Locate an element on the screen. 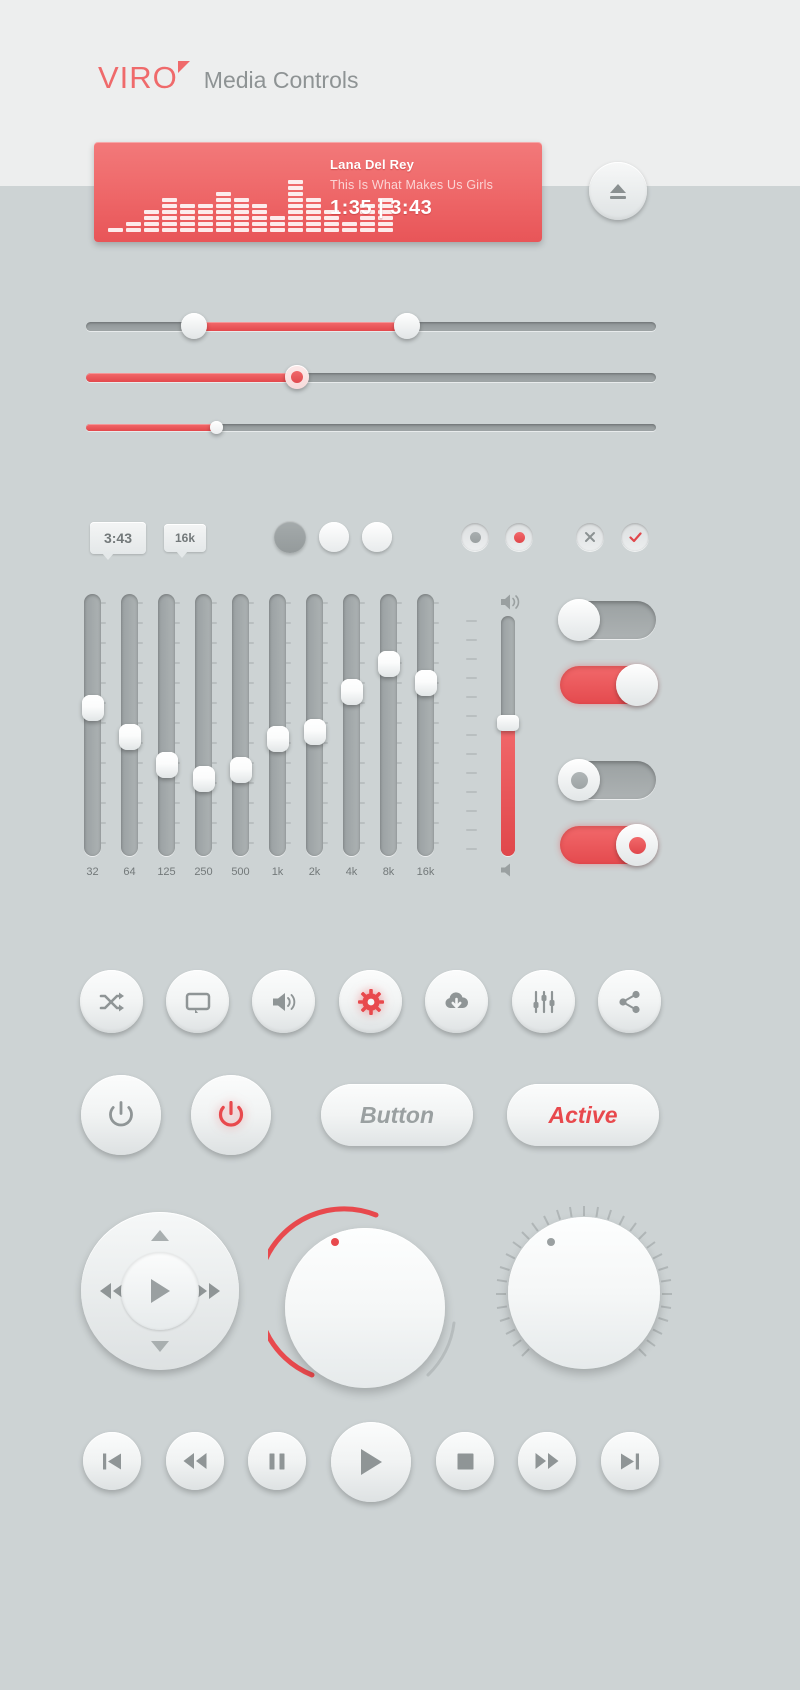 The image size is (800, 1690). toggle-plain-off is located at coordinates (607, 620).